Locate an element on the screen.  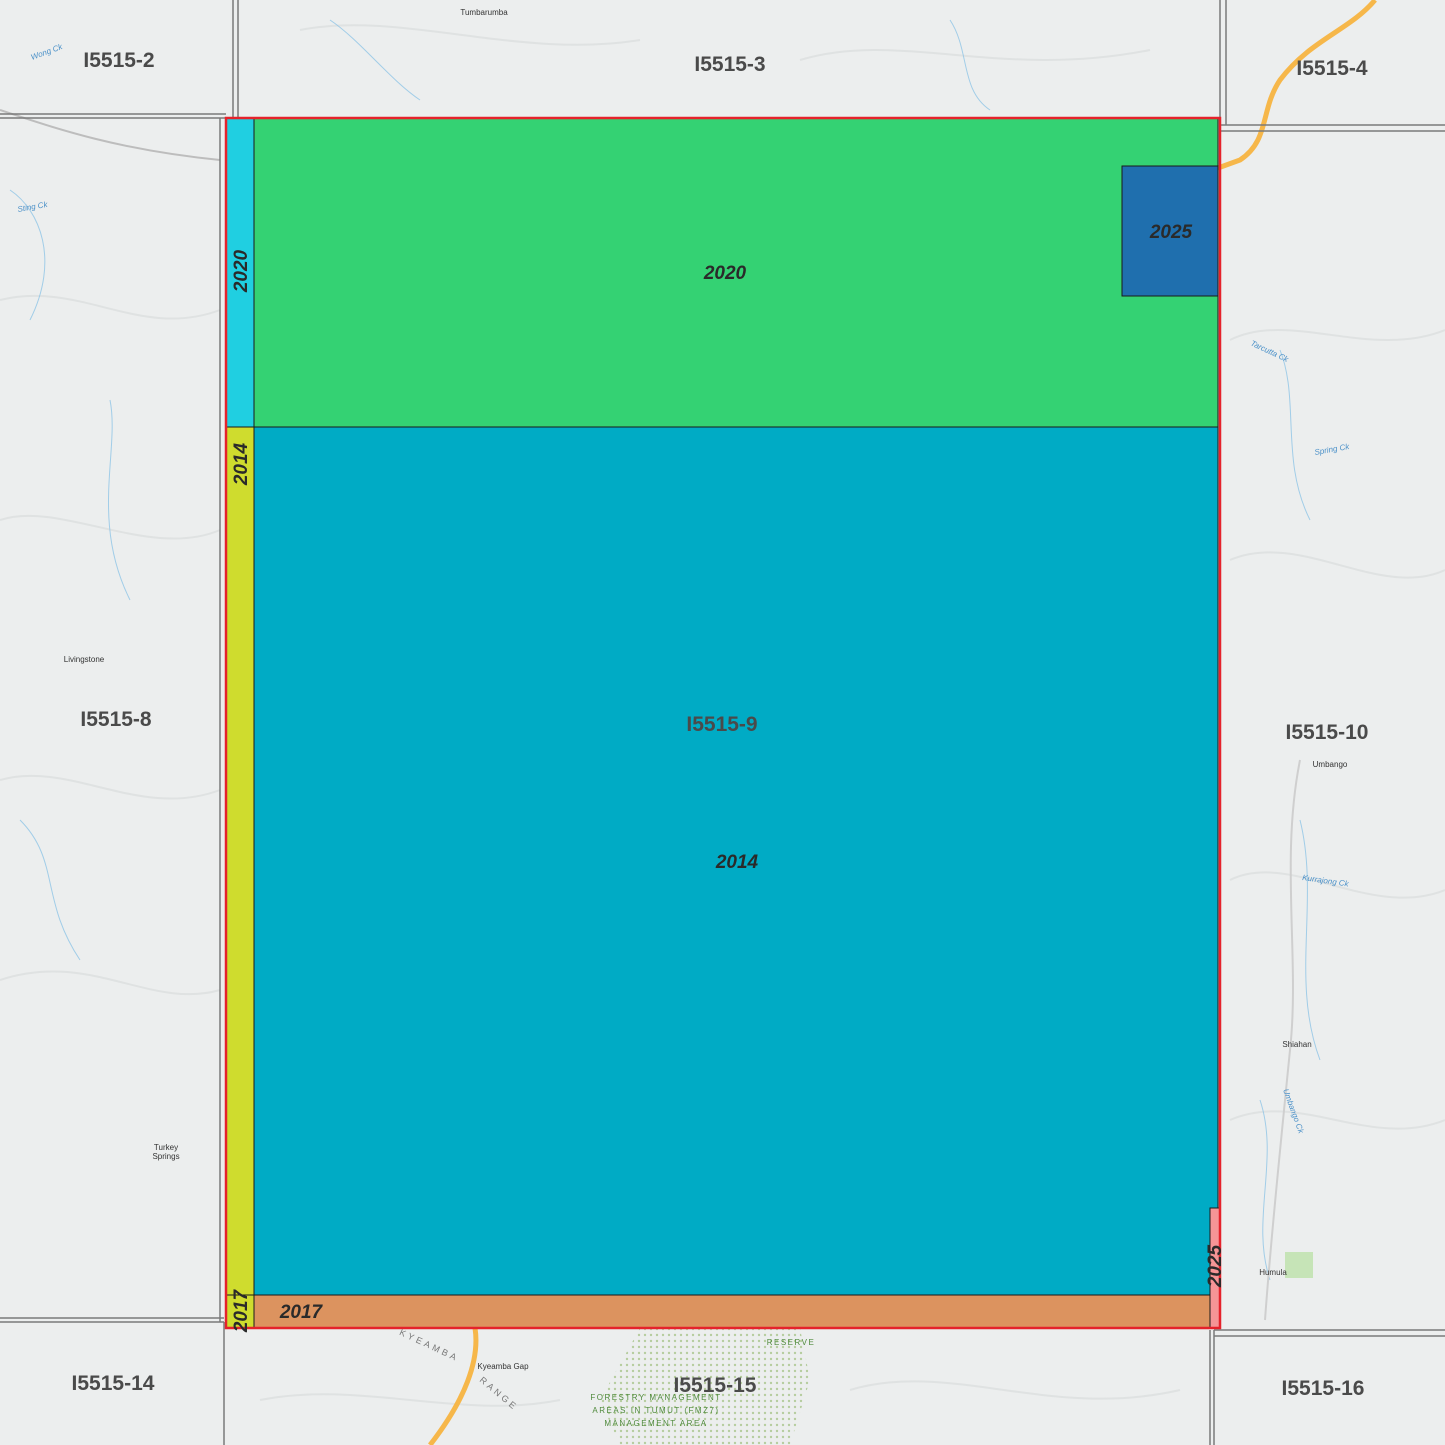
tile-label-se: I5515-16 is located at coordinates (1323, 1388).